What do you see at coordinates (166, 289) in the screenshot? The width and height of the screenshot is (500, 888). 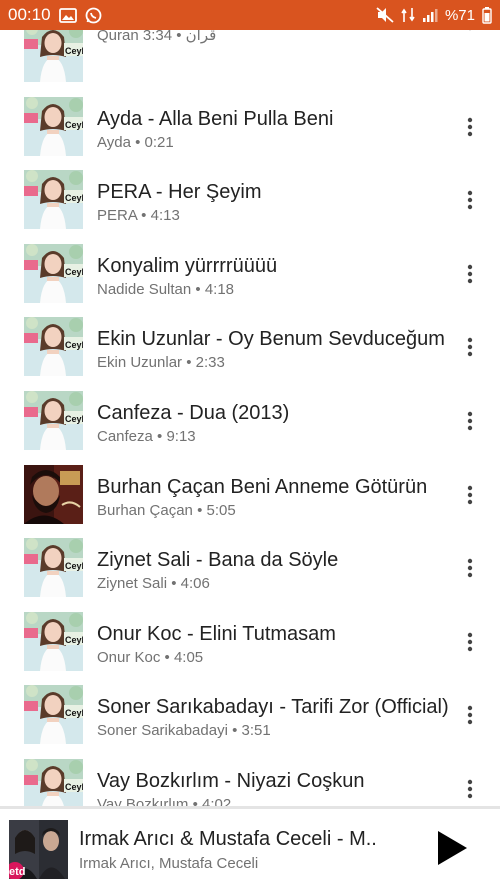 I see `track-meta: Nadide Sultan • 4:18` at bounding box center [166, 289].